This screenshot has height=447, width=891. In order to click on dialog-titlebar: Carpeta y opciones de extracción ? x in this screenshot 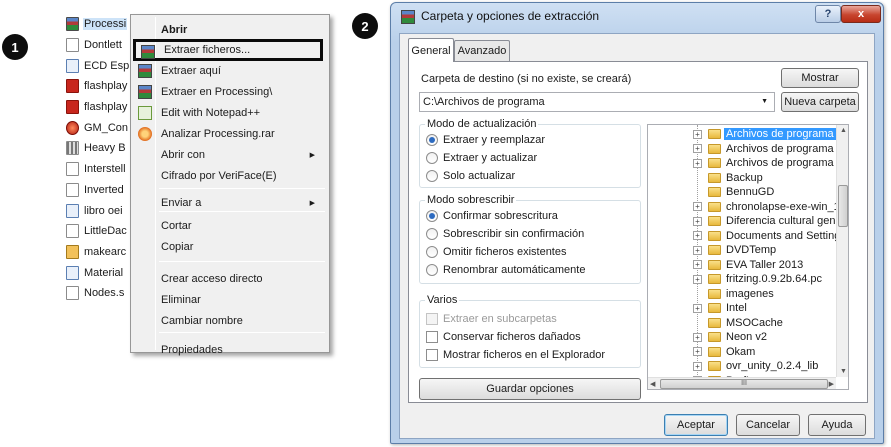, I will do `click(637, 17)`.